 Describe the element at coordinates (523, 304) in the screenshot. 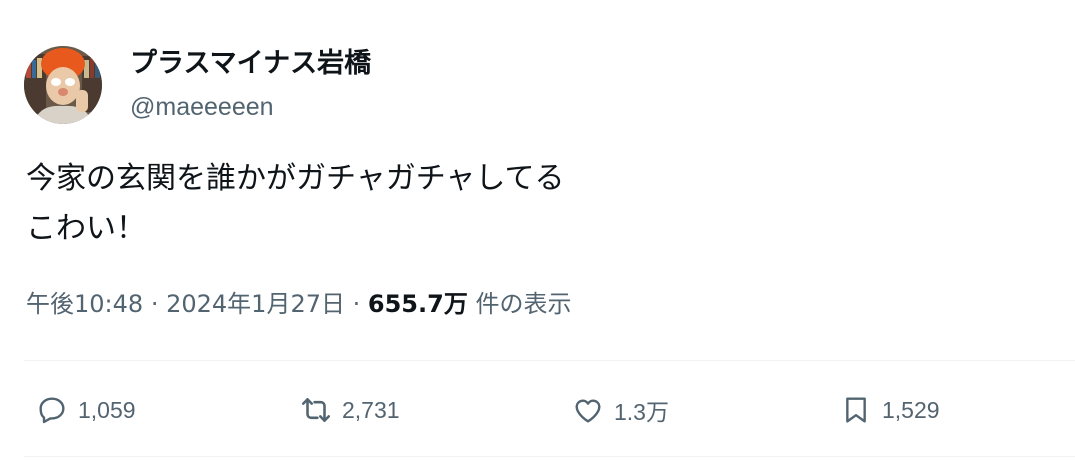

I see `views-label: 件の表示` at that location.